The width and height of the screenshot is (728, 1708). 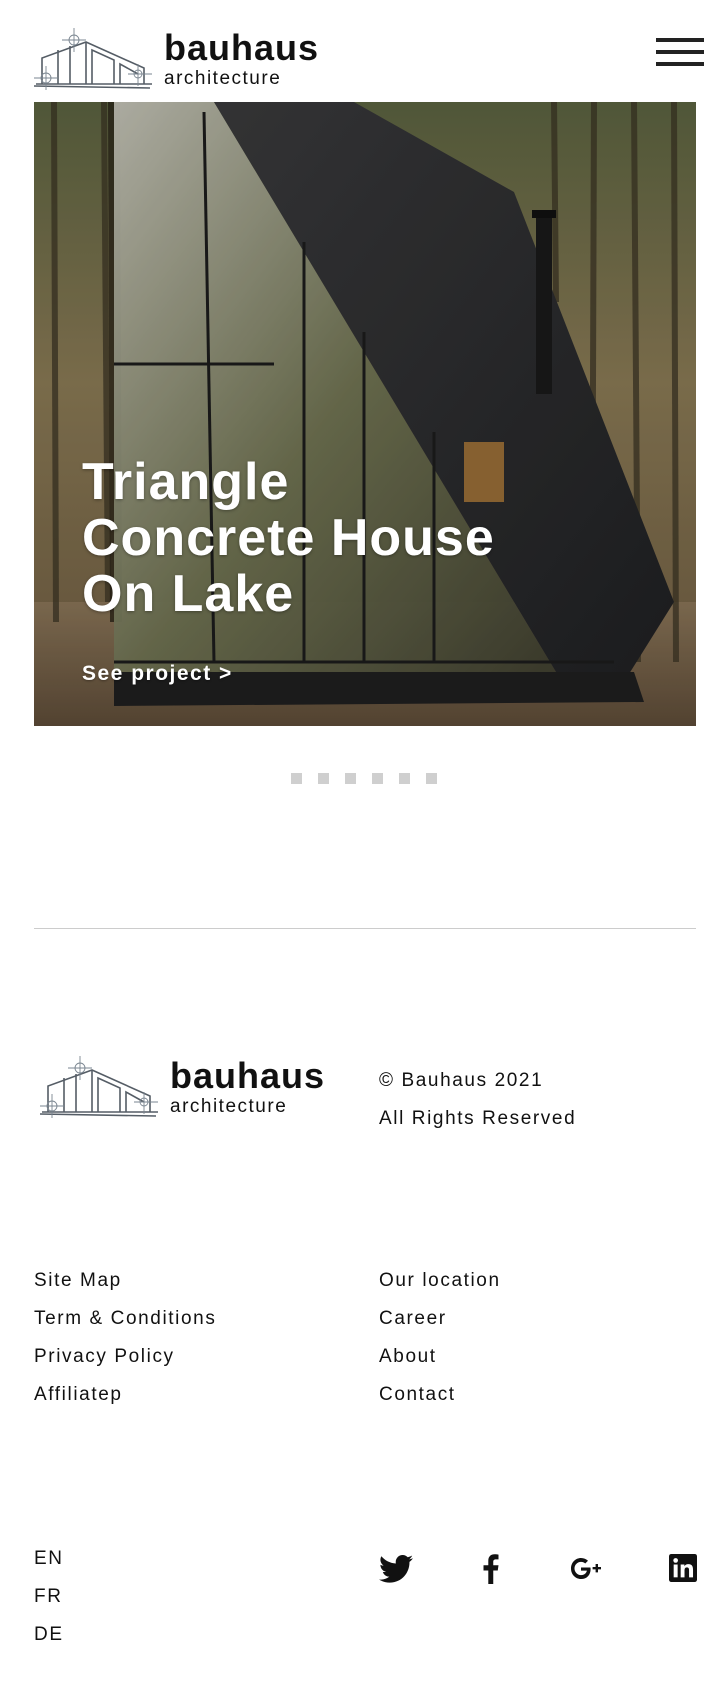 What do you see at coordinates (125, 1395) in the screenshot?
I see `footer-link-affiliate: Affiliatep` at bounding box center [125, 1395].